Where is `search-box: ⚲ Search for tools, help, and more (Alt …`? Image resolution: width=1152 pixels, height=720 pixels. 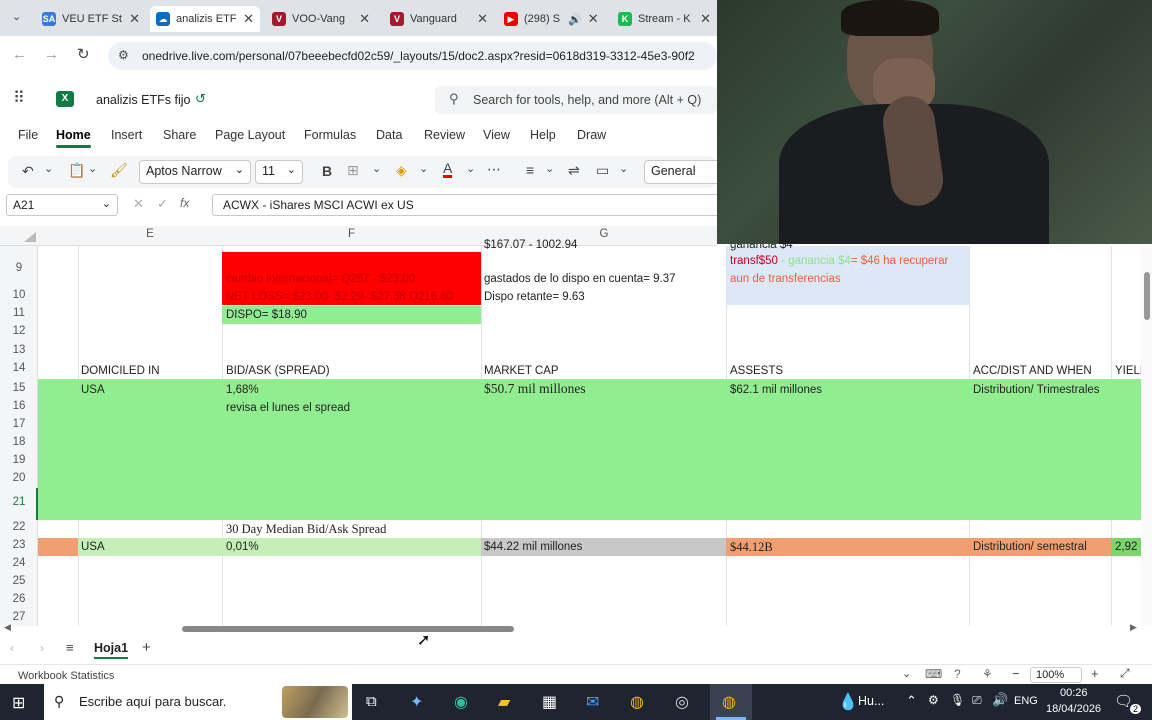
search-box: ⚲ Search for tools, help, and more (Alt … is located at coordinates (576, 100).